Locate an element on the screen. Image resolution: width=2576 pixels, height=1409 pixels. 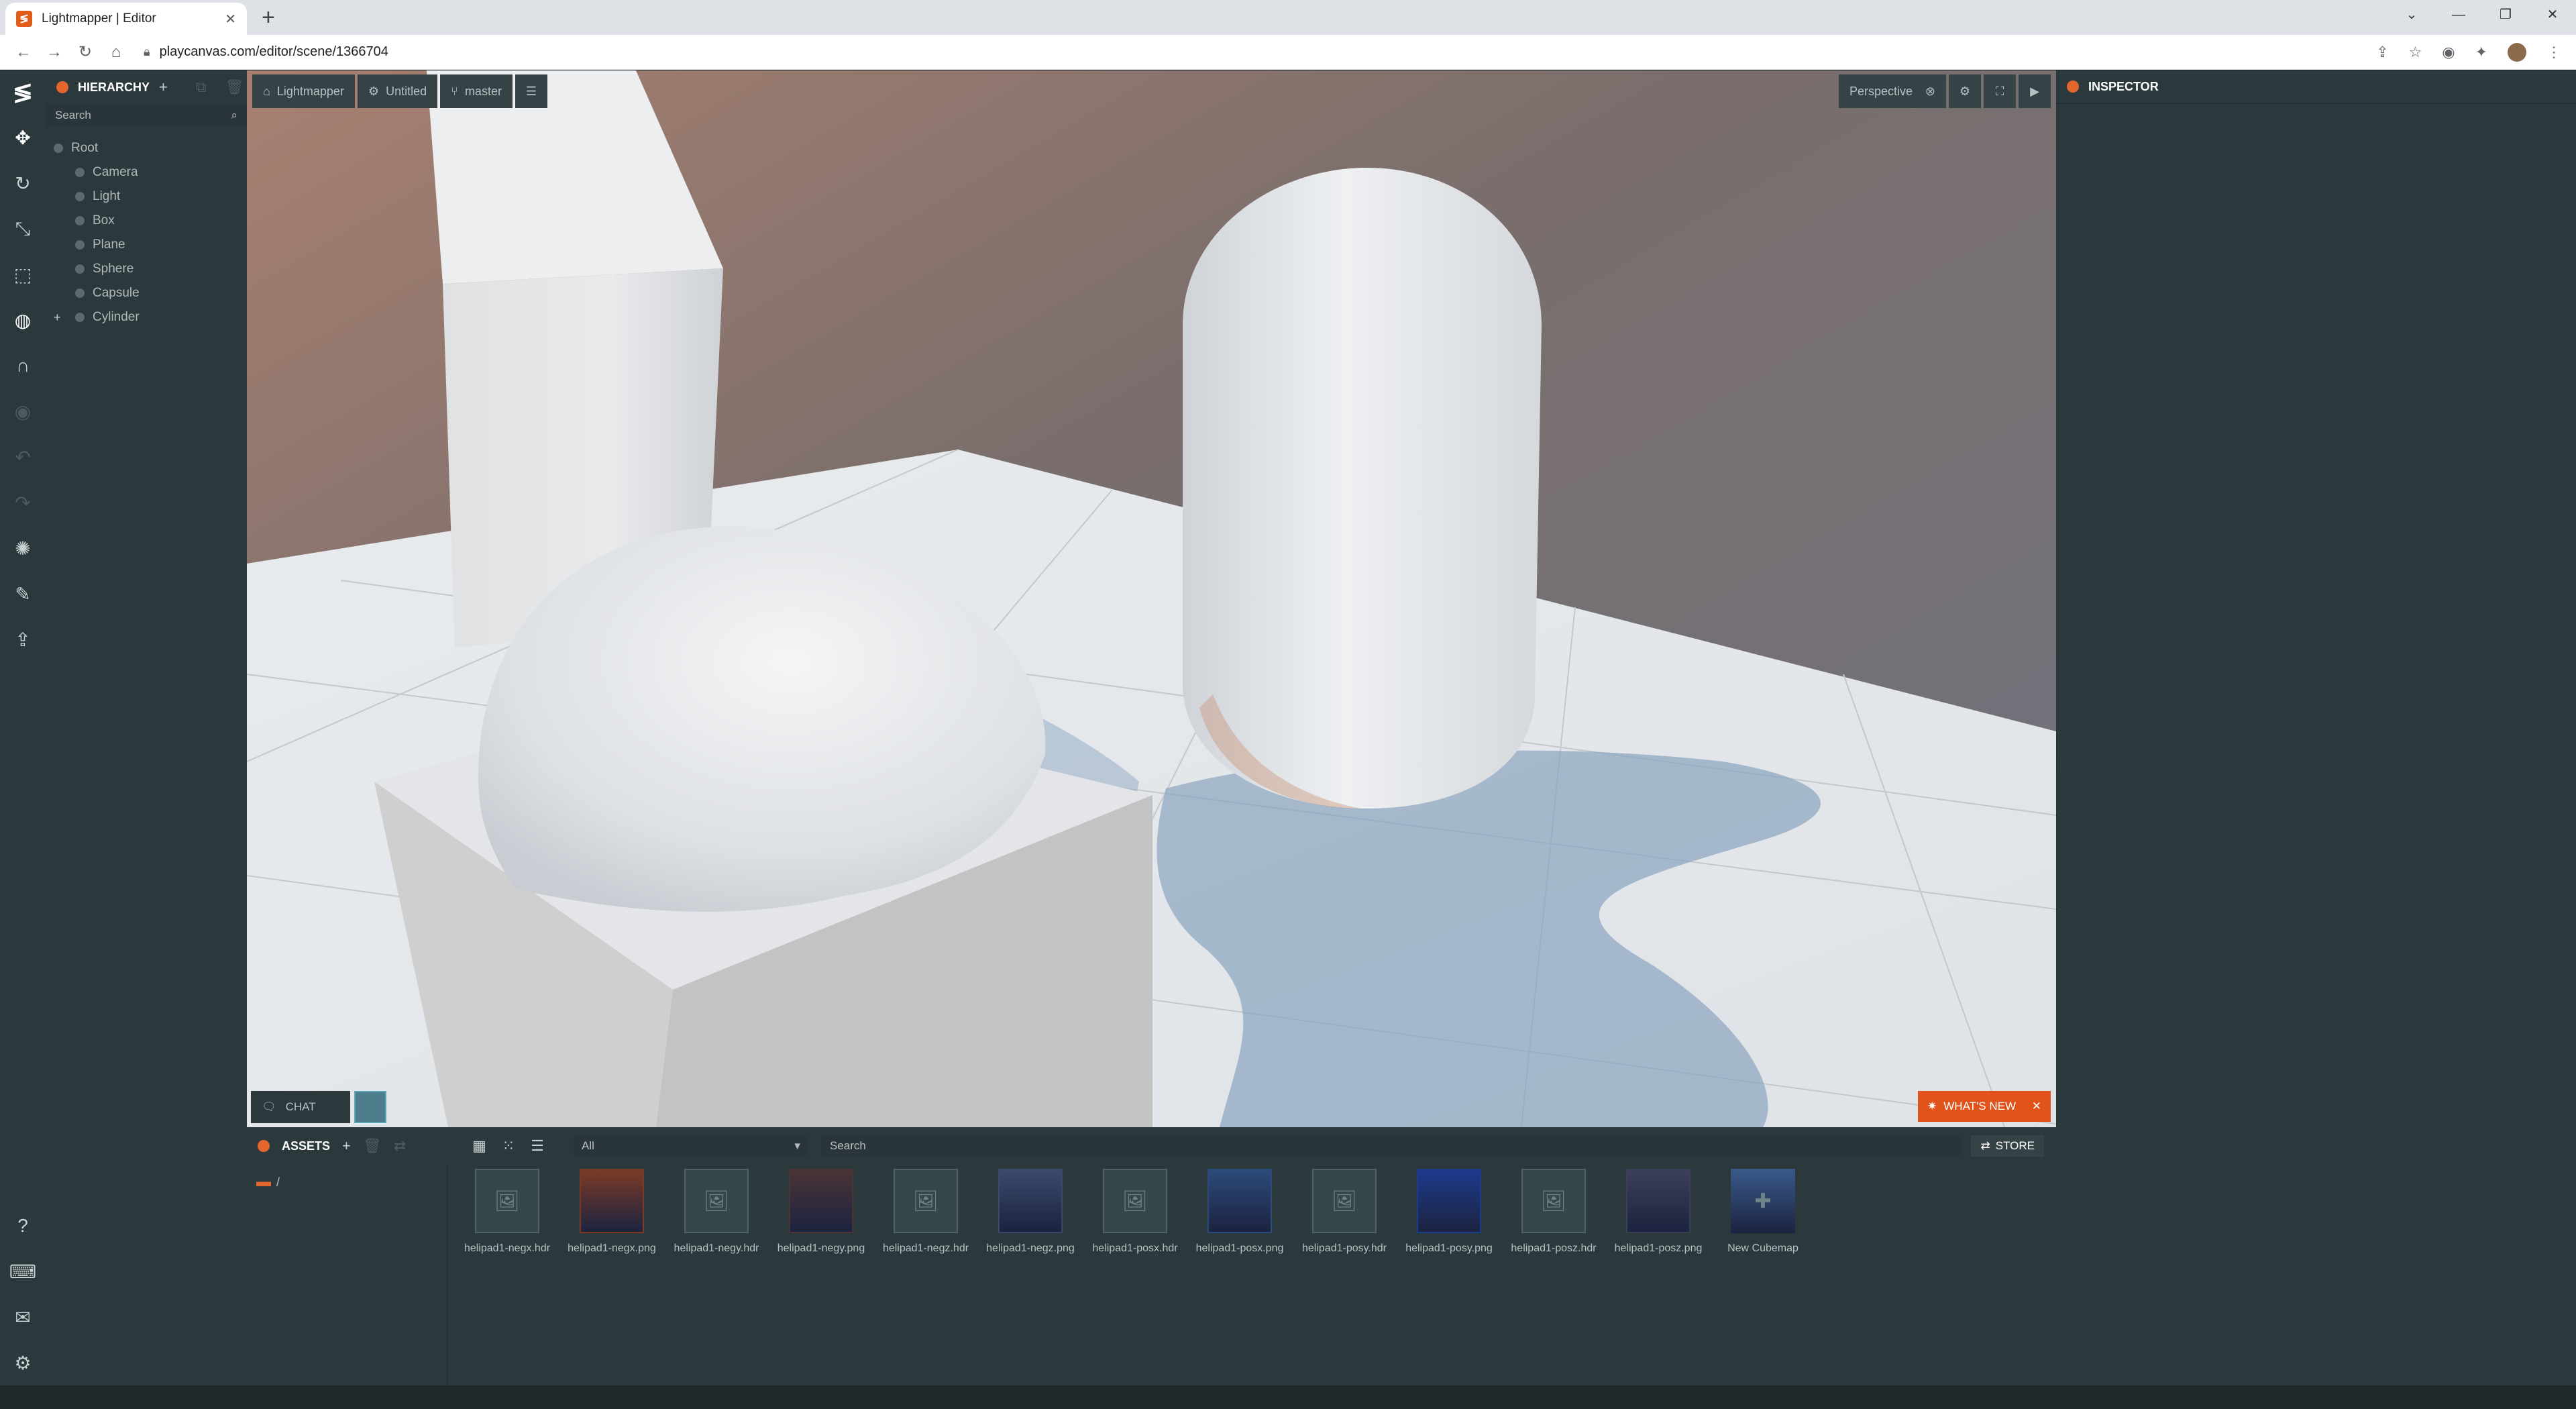
asset-item: helipad1-negx.png is located at coordinates (611, 1211).